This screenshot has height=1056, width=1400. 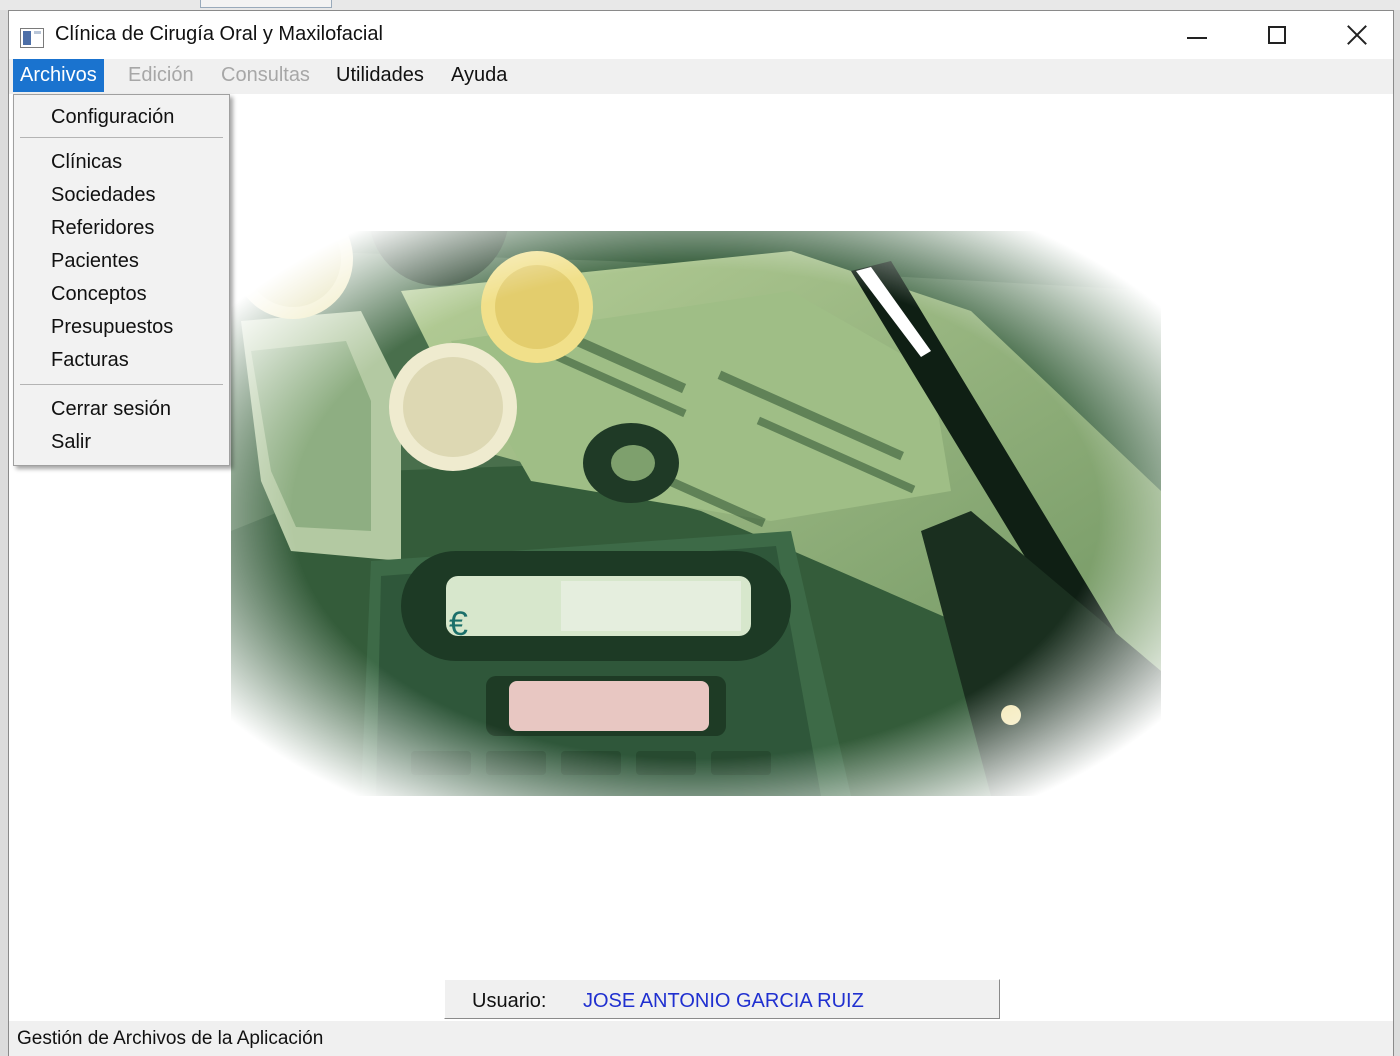 I want to click on maximize-icon, so click(x=1277, y=35).